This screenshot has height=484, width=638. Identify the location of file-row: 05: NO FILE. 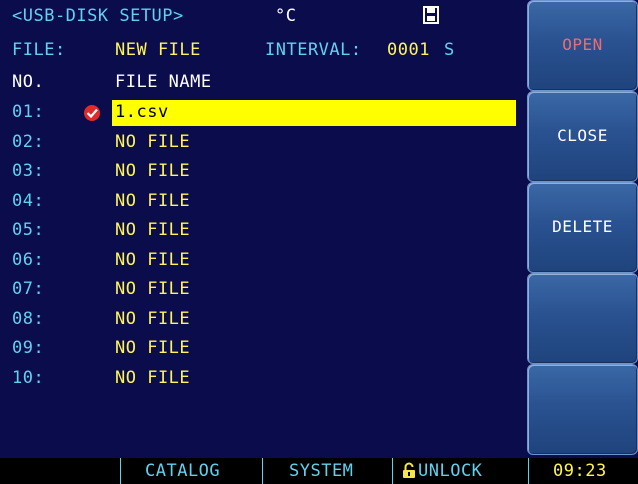
(272, 235).